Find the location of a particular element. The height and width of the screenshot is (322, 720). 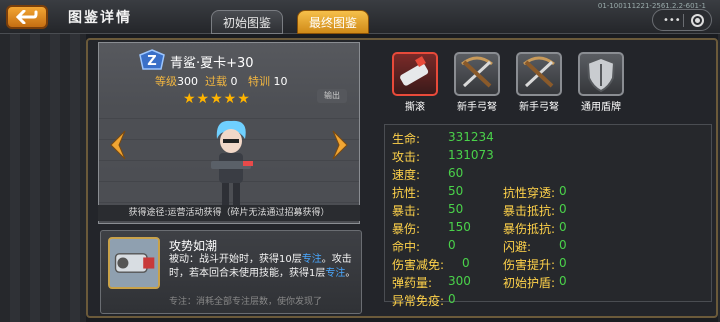

train-label: 特训 is located at coordinates (259, 81).